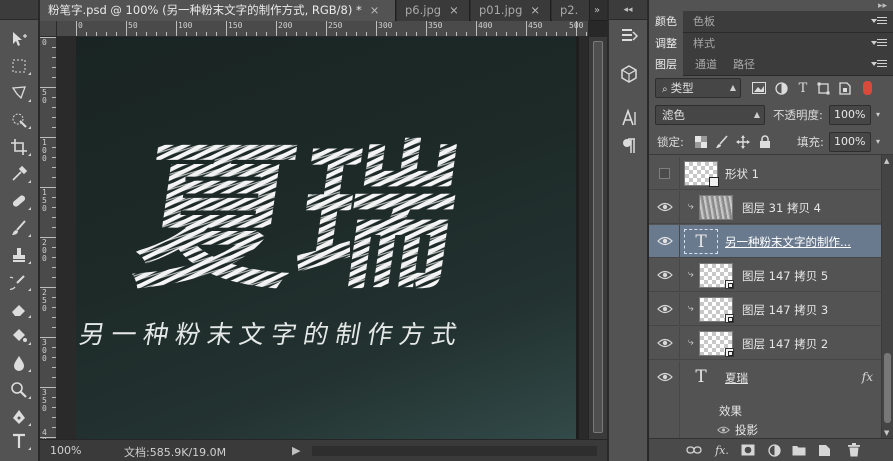  What do you see at coordinates (19, 417) in the screenshot?
I see `pen-tool` at bounding box center [19, 417].